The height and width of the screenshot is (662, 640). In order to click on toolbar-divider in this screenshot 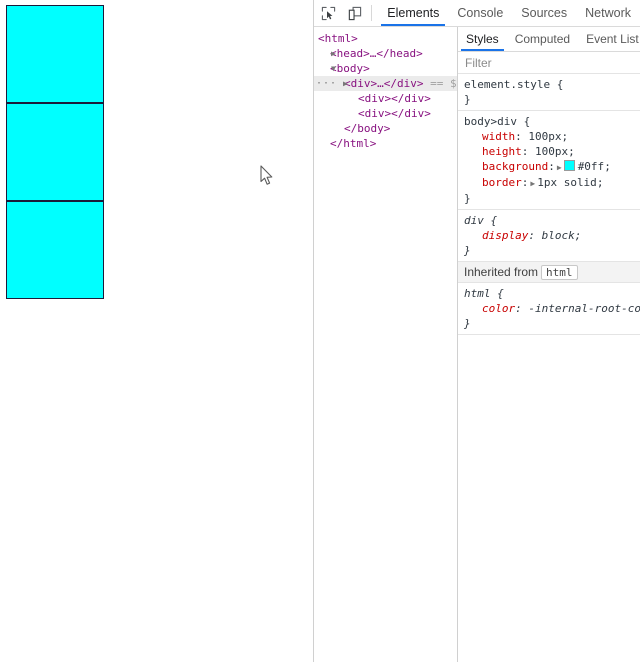, I will do `click(372, 13)`.